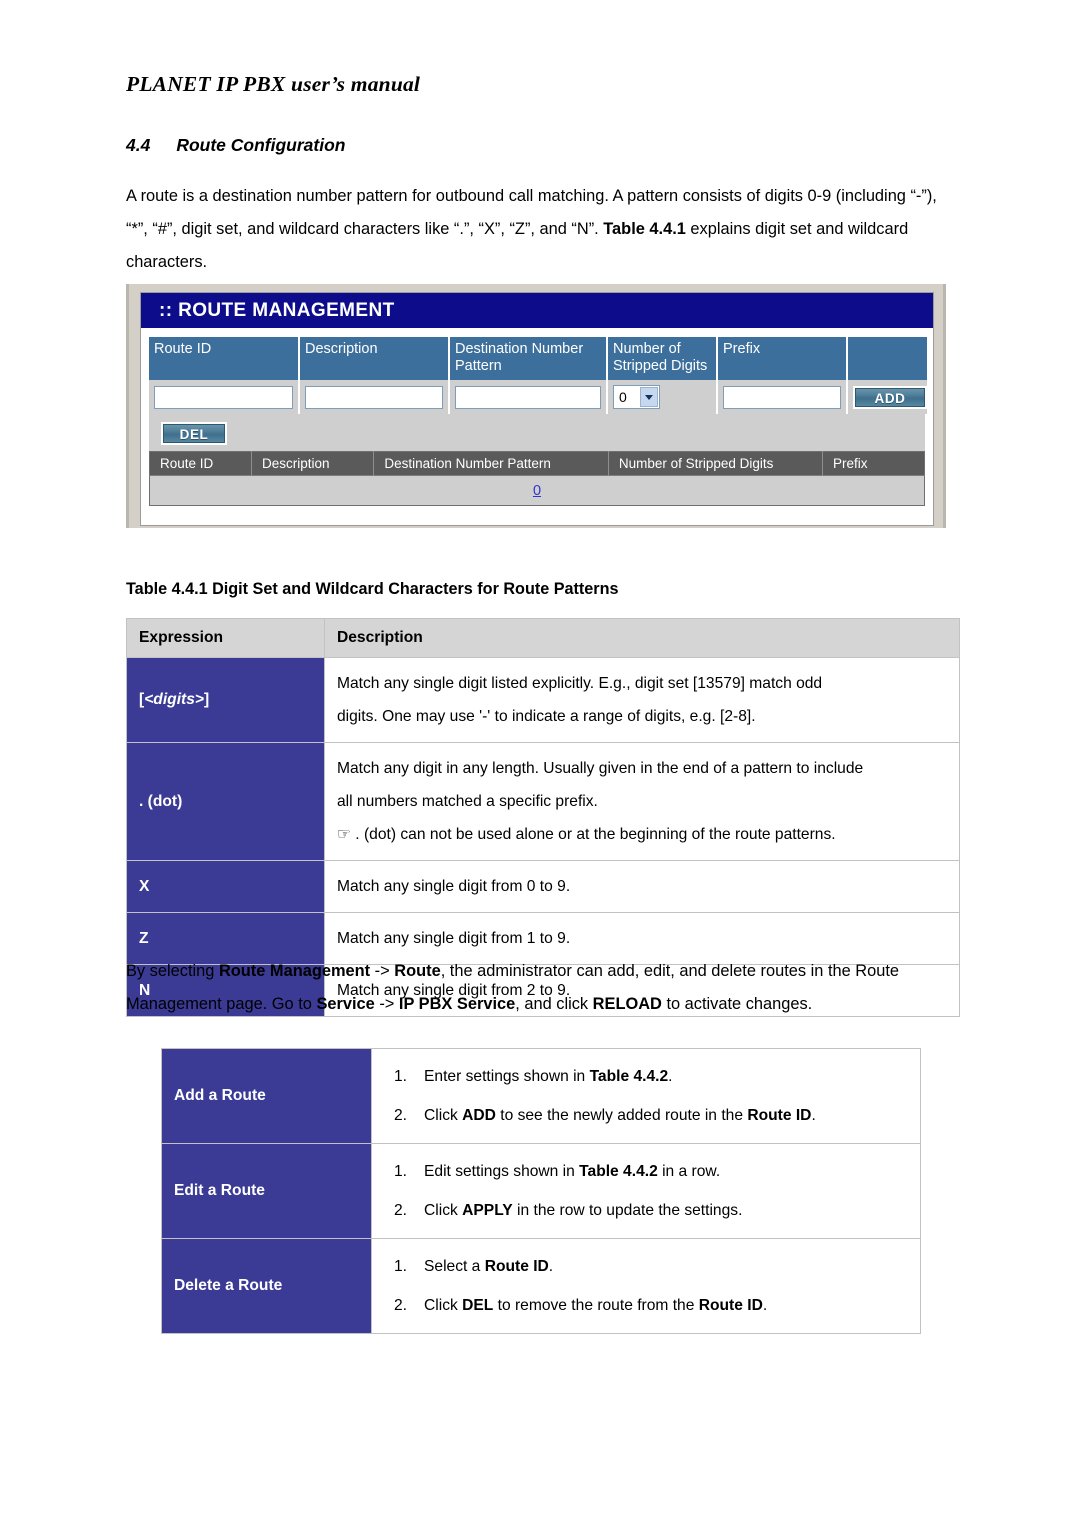 This screenshot has height=1527, width=1080. Describe the element at coordinates (294, 971) in the screenshot. I see `after-bold-route-management: Route Management` at that location.